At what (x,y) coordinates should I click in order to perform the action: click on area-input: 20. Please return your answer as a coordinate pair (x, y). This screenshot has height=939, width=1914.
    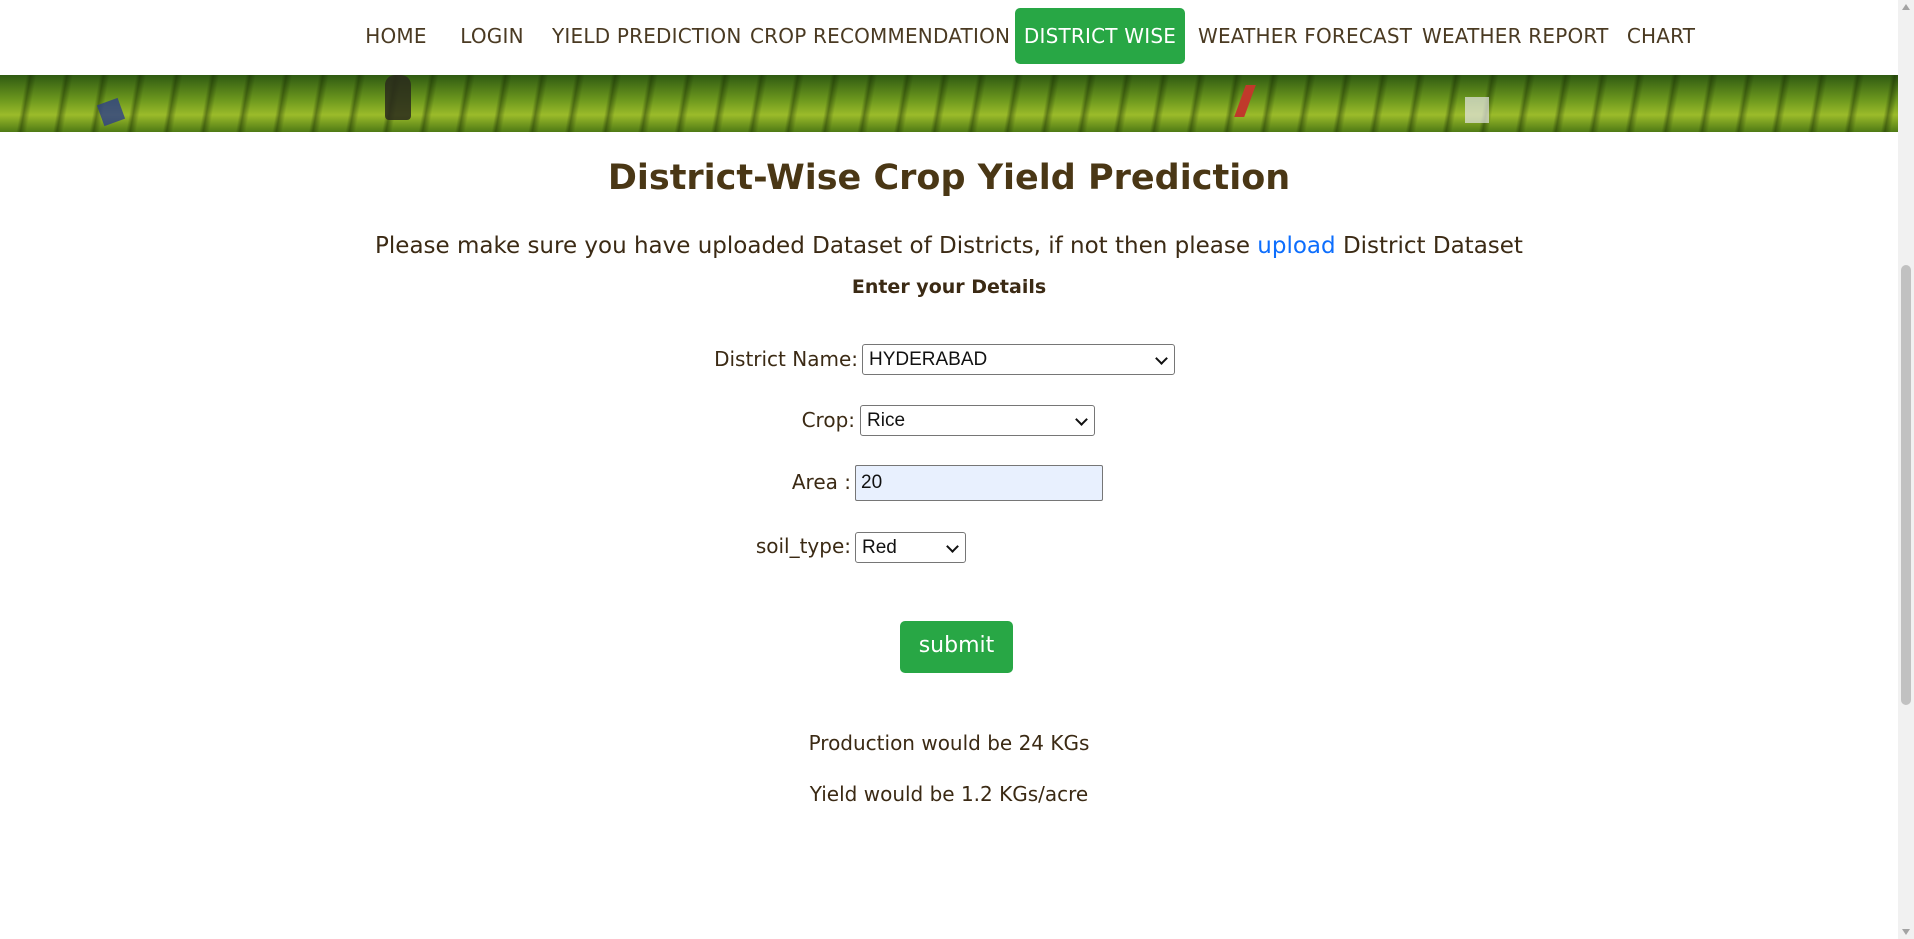
    Looking at the image, I should click on (979, 483).